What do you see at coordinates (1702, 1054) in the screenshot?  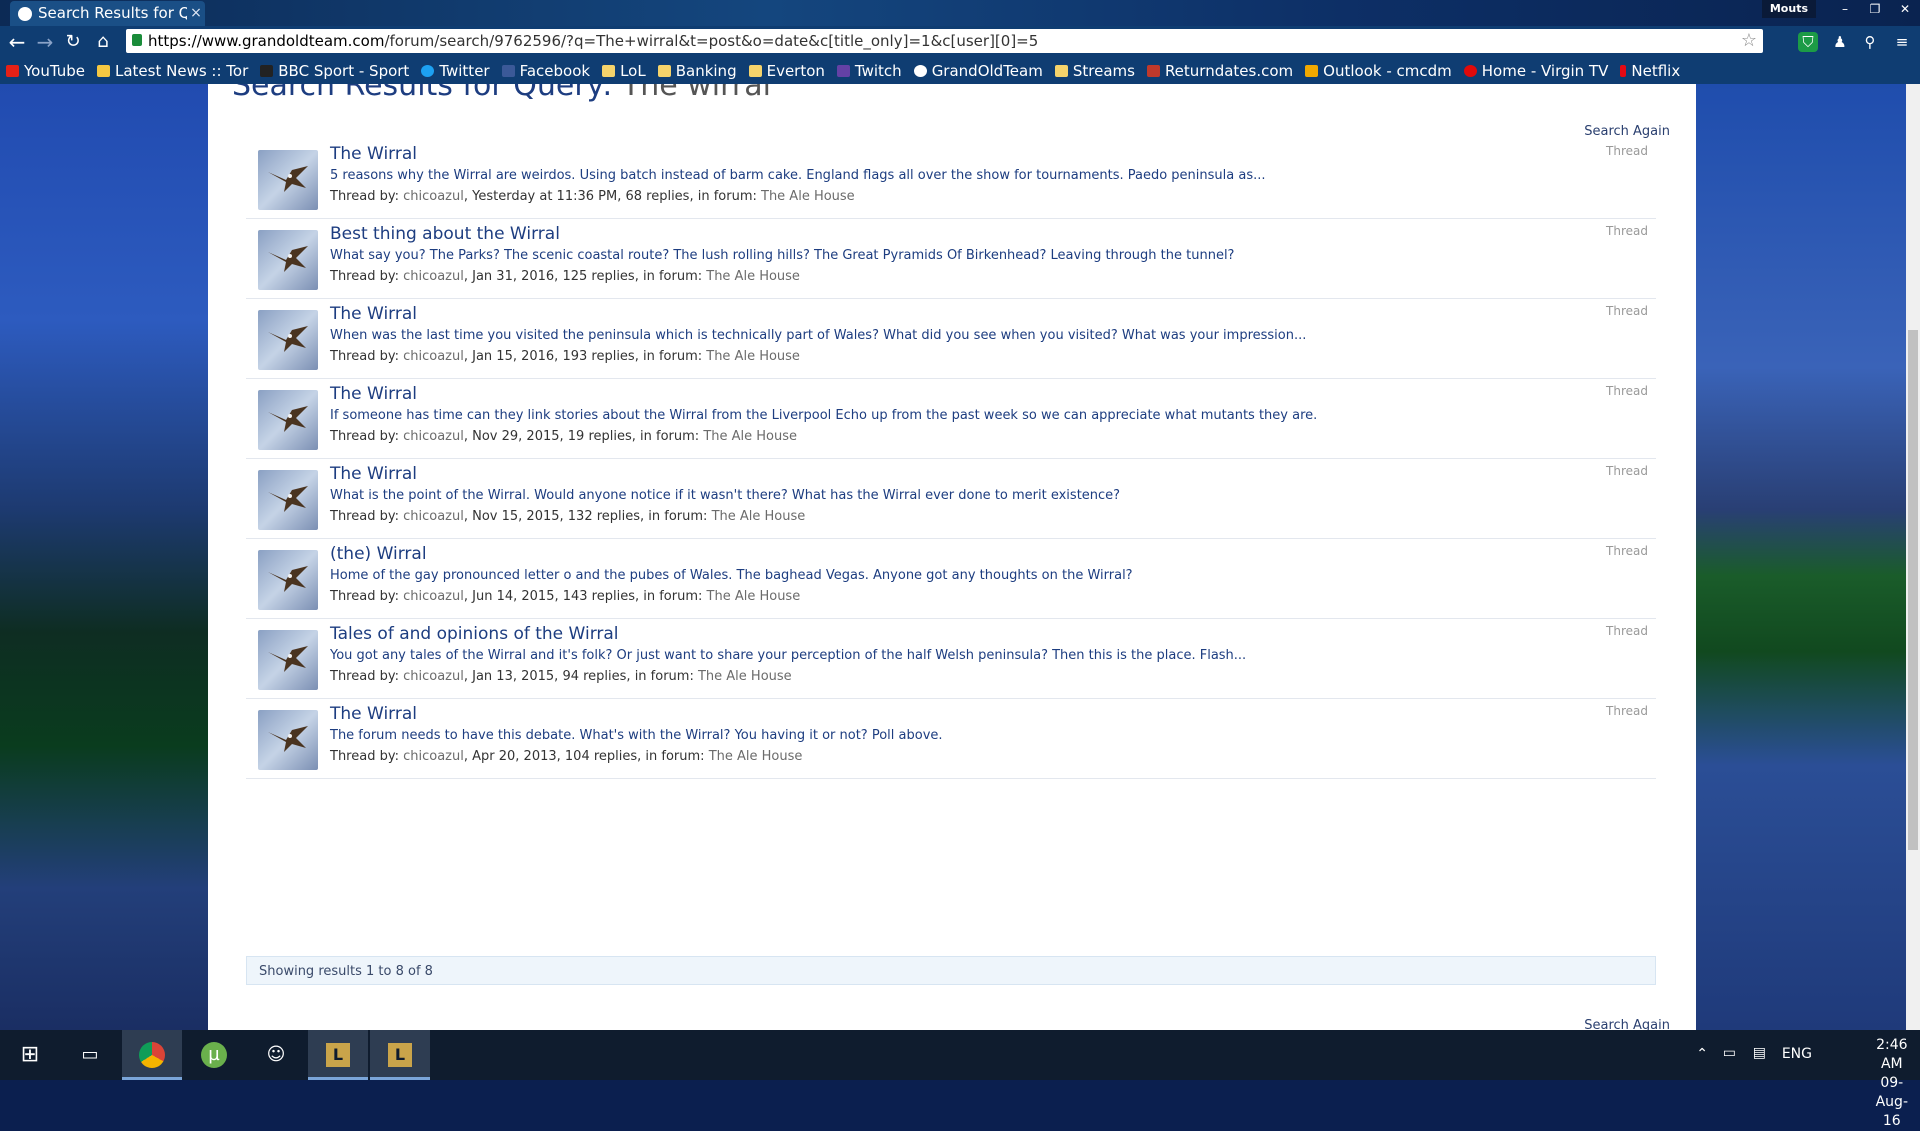 I see `chevron-up-icon: ⌃` at bounding box center [1702, 1054].